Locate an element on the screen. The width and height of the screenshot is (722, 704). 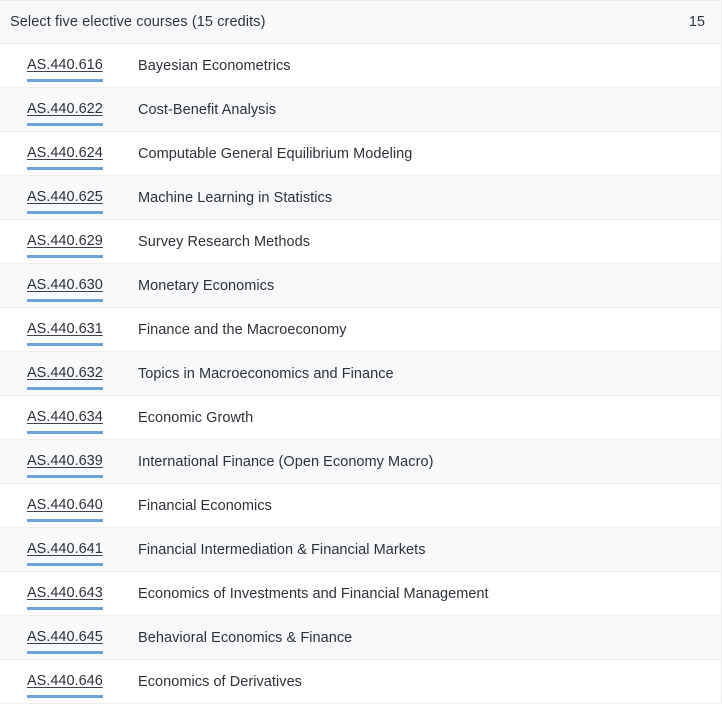
table-row: AS.440.640 Financial Economics is located at coordinates (360, 506).